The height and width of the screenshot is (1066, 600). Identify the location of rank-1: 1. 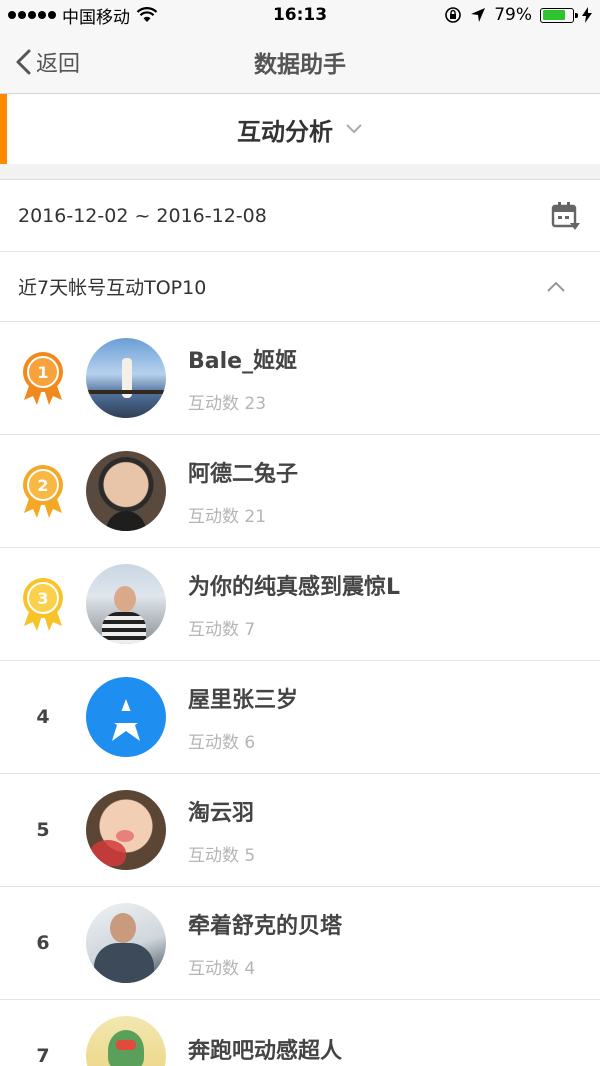
(43, 378).